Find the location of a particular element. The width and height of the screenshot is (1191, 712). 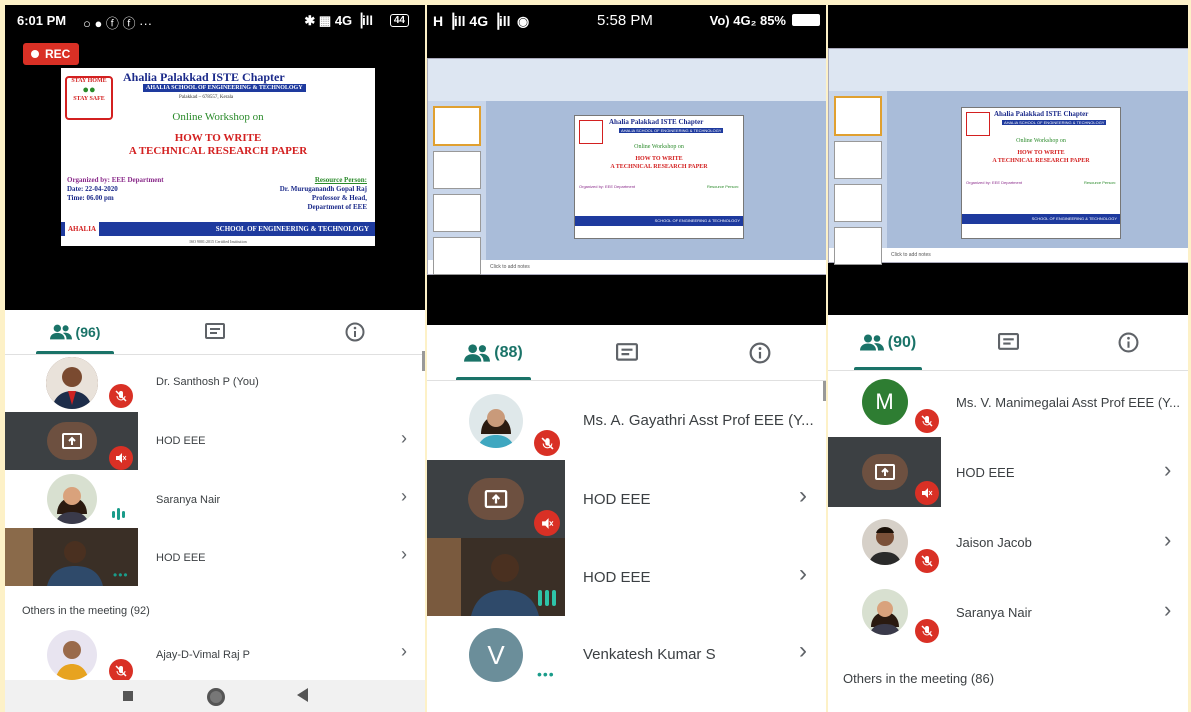

recents-button is located at coordinates (128, 696).